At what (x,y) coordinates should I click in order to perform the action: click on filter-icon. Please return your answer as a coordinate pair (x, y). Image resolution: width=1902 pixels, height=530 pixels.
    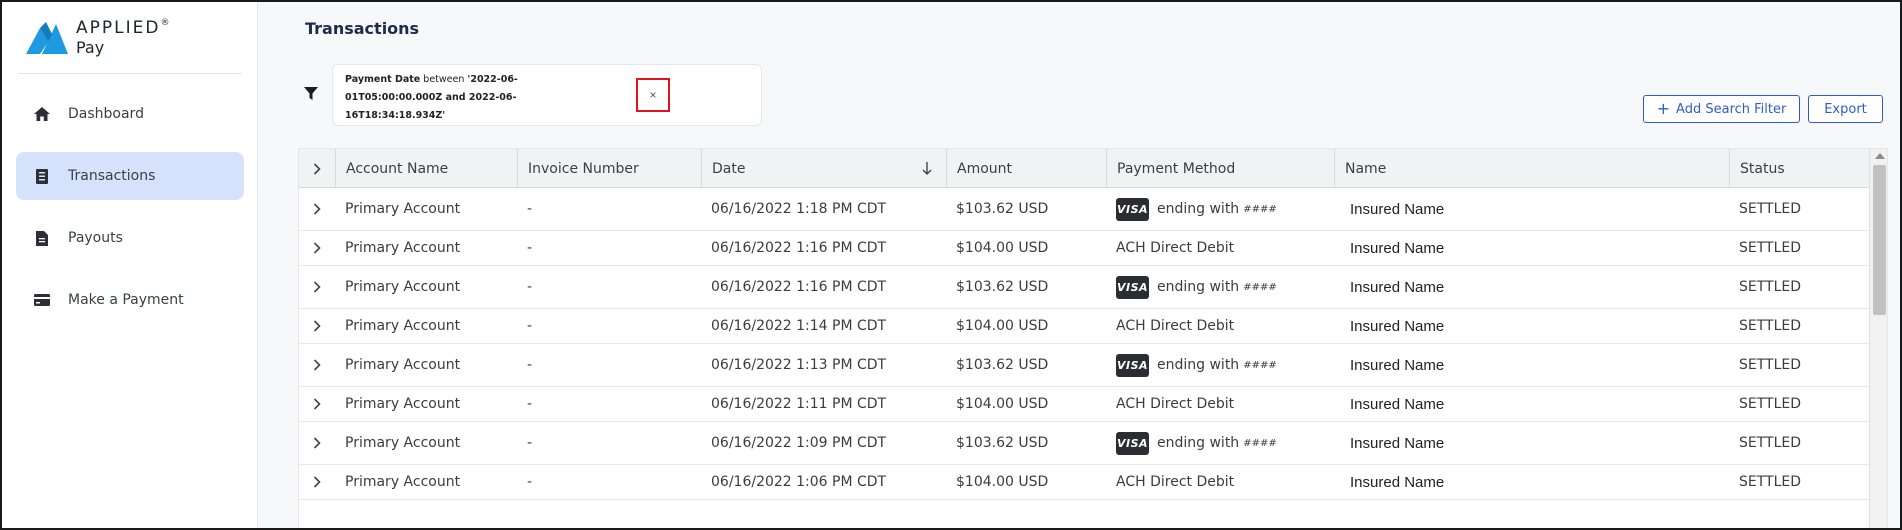
    Looking at the image, I should click on (312, 95).